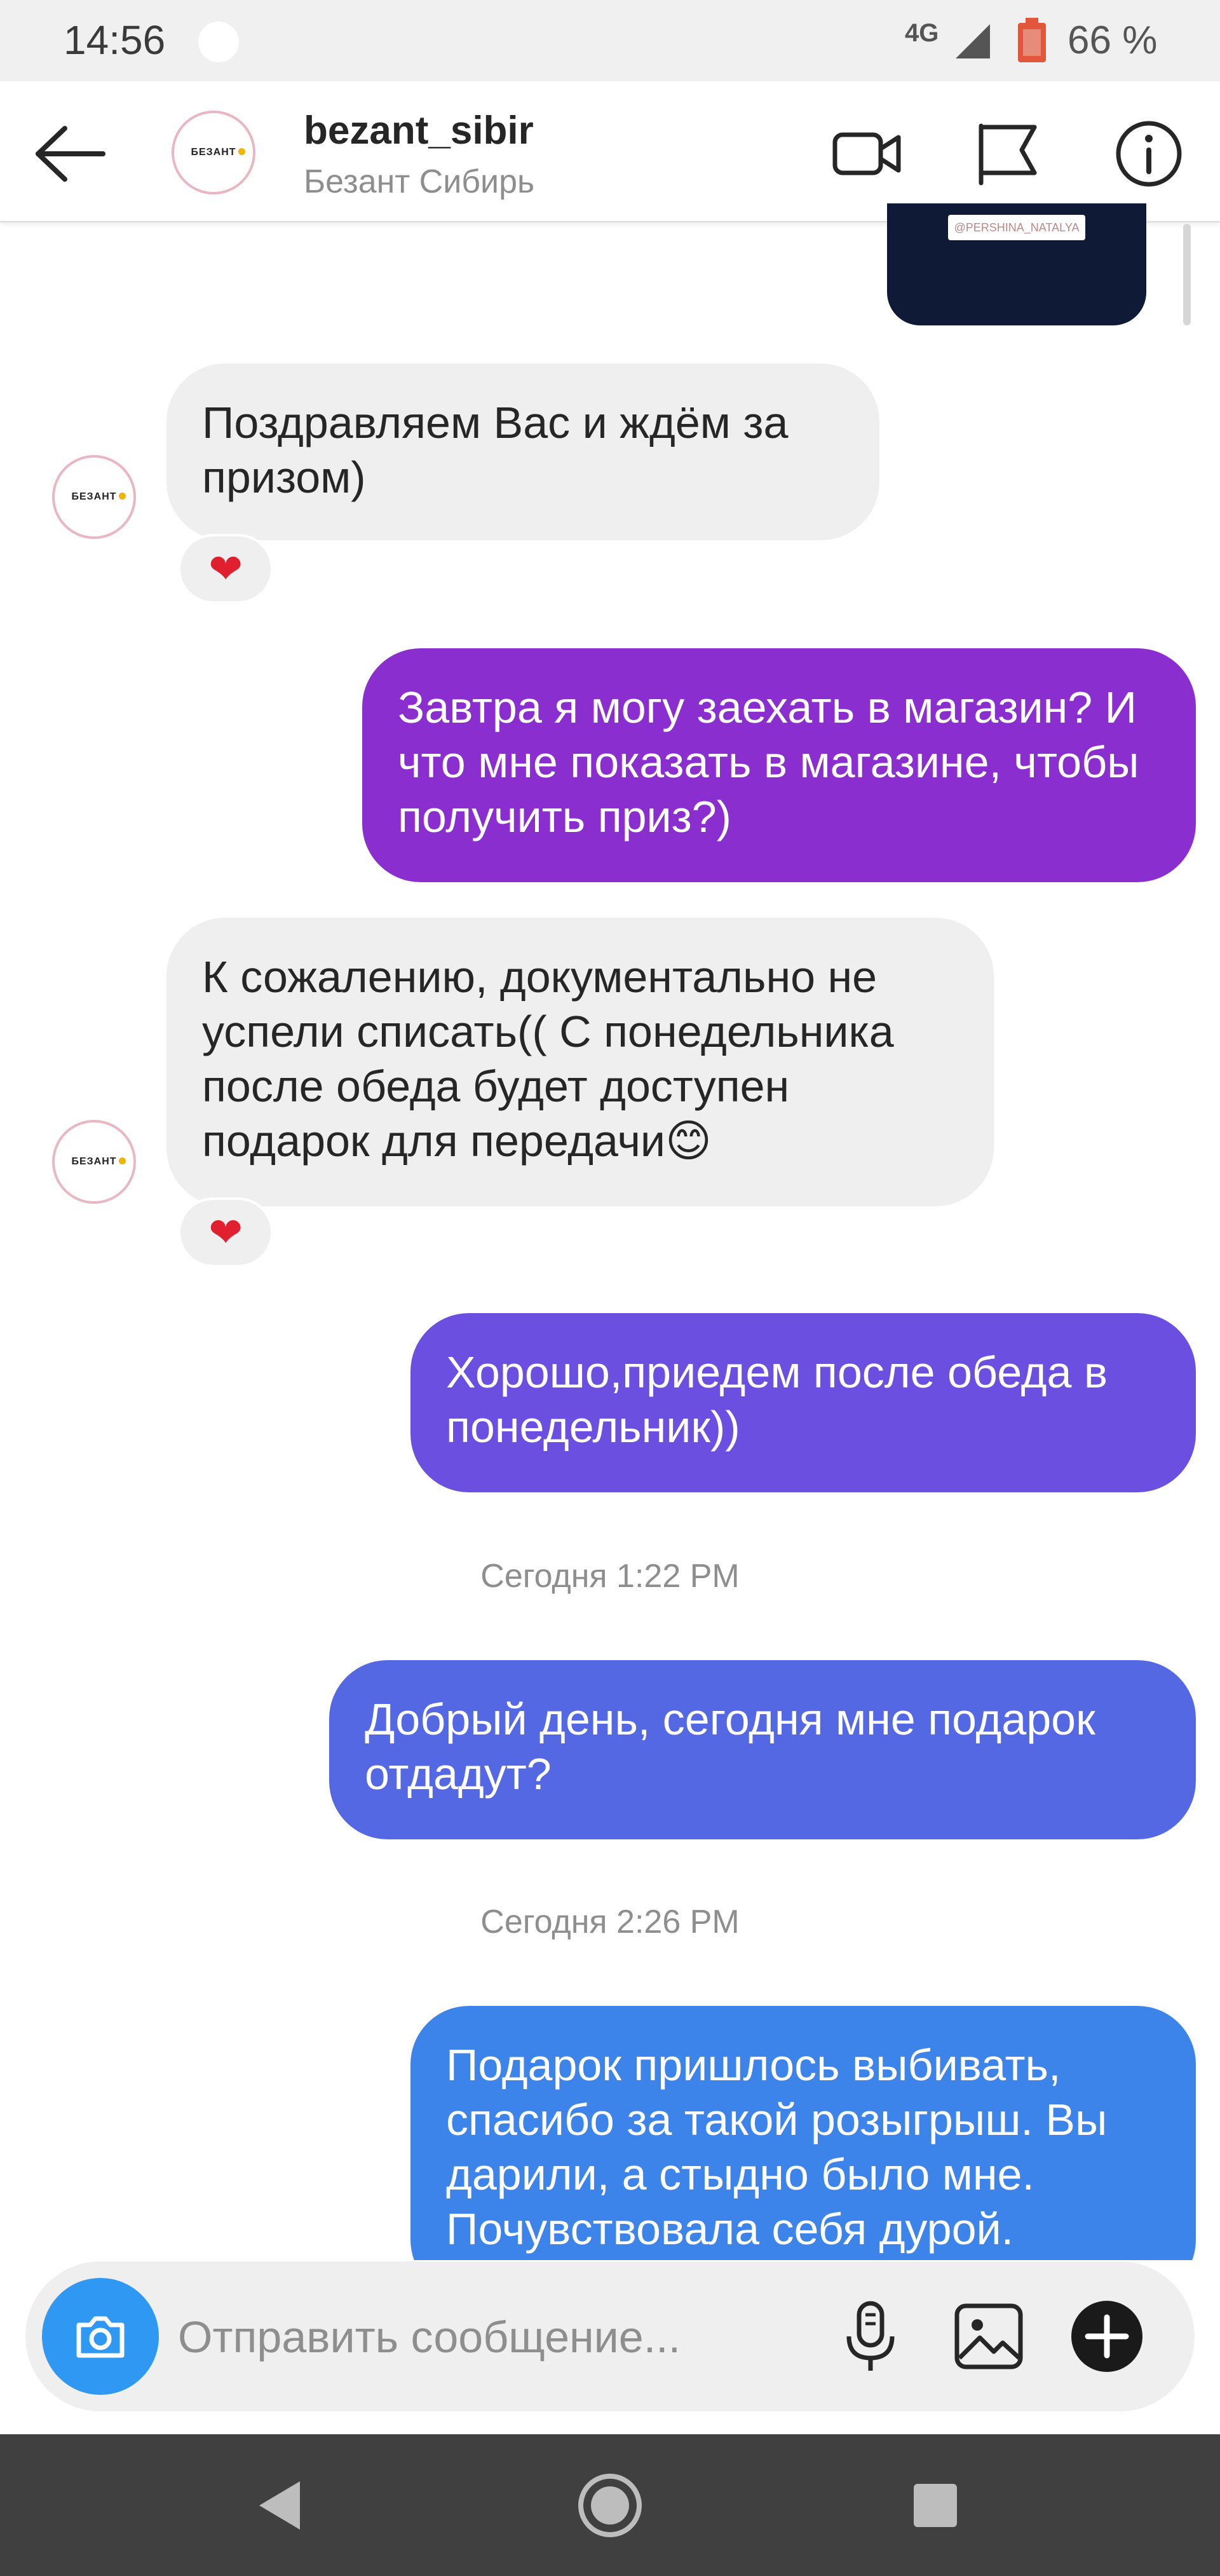 Image resolution: width=1220 pixels, height=2576 pixels. What do you see at coordinates (115, 40) in the screenshot?
I see `status-time: 14:56` at bounding box center [115, 40].